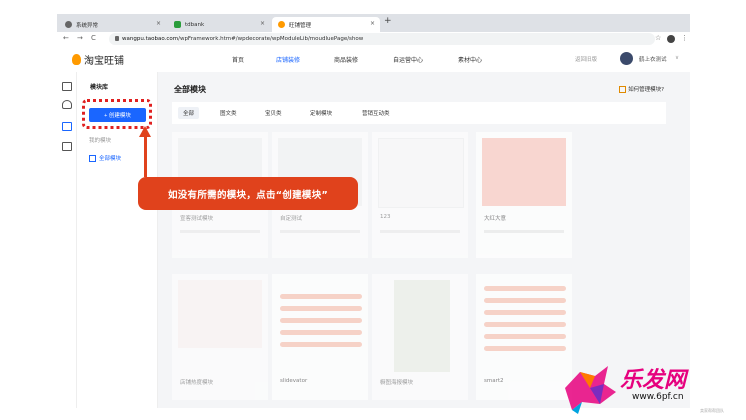 This screenshot has width=746, height=420. I want to click on module-card: 123, so click(420, 195).